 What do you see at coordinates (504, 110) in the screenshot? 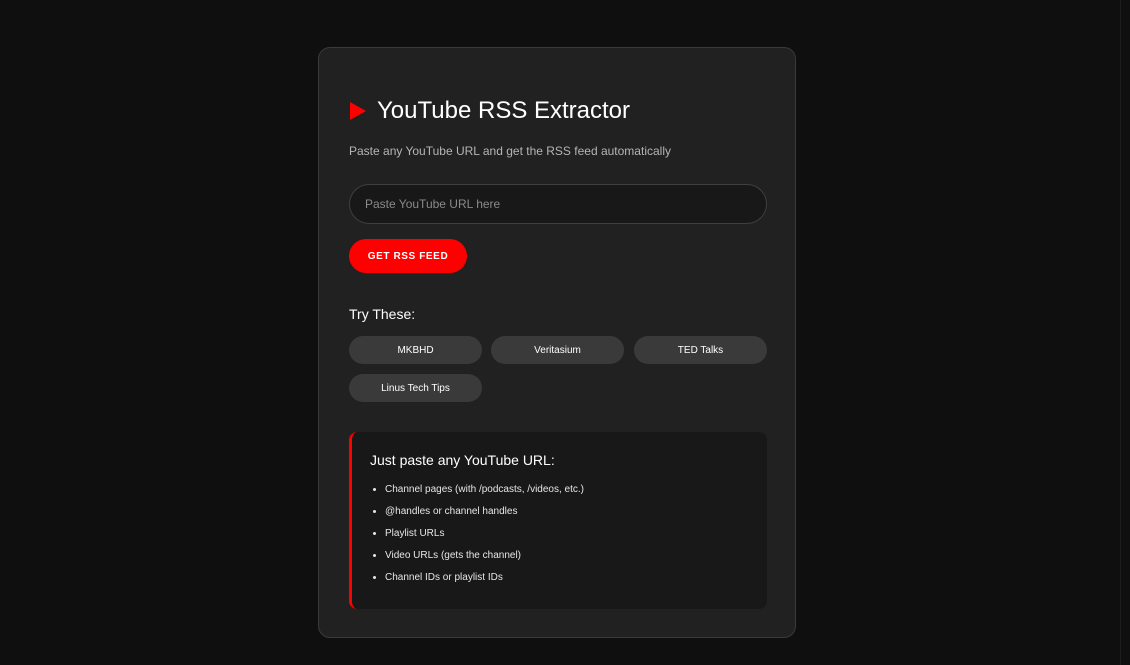
I see `page-title: YouTube RSS Extractor` at bounding box center [504, 110].